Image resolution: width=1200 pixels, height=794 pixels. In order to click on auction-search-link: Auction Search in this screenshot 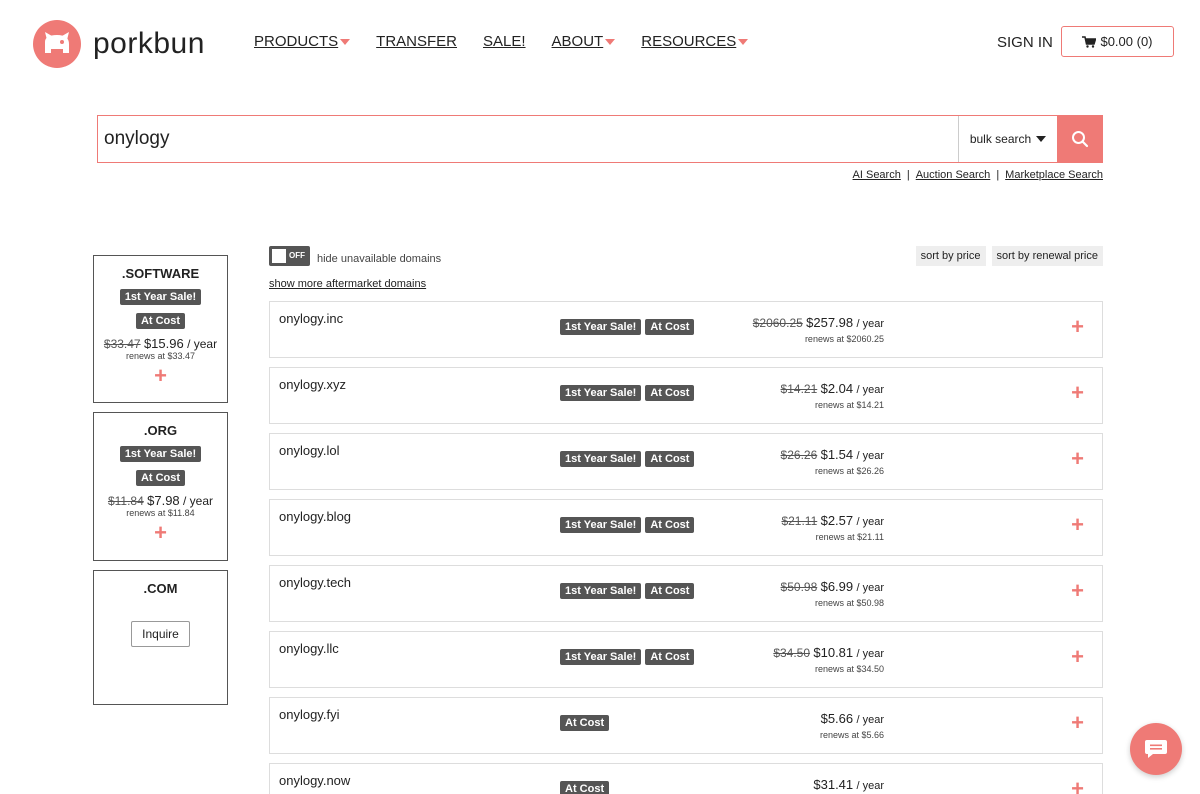, I will do `click(953, 175)`.